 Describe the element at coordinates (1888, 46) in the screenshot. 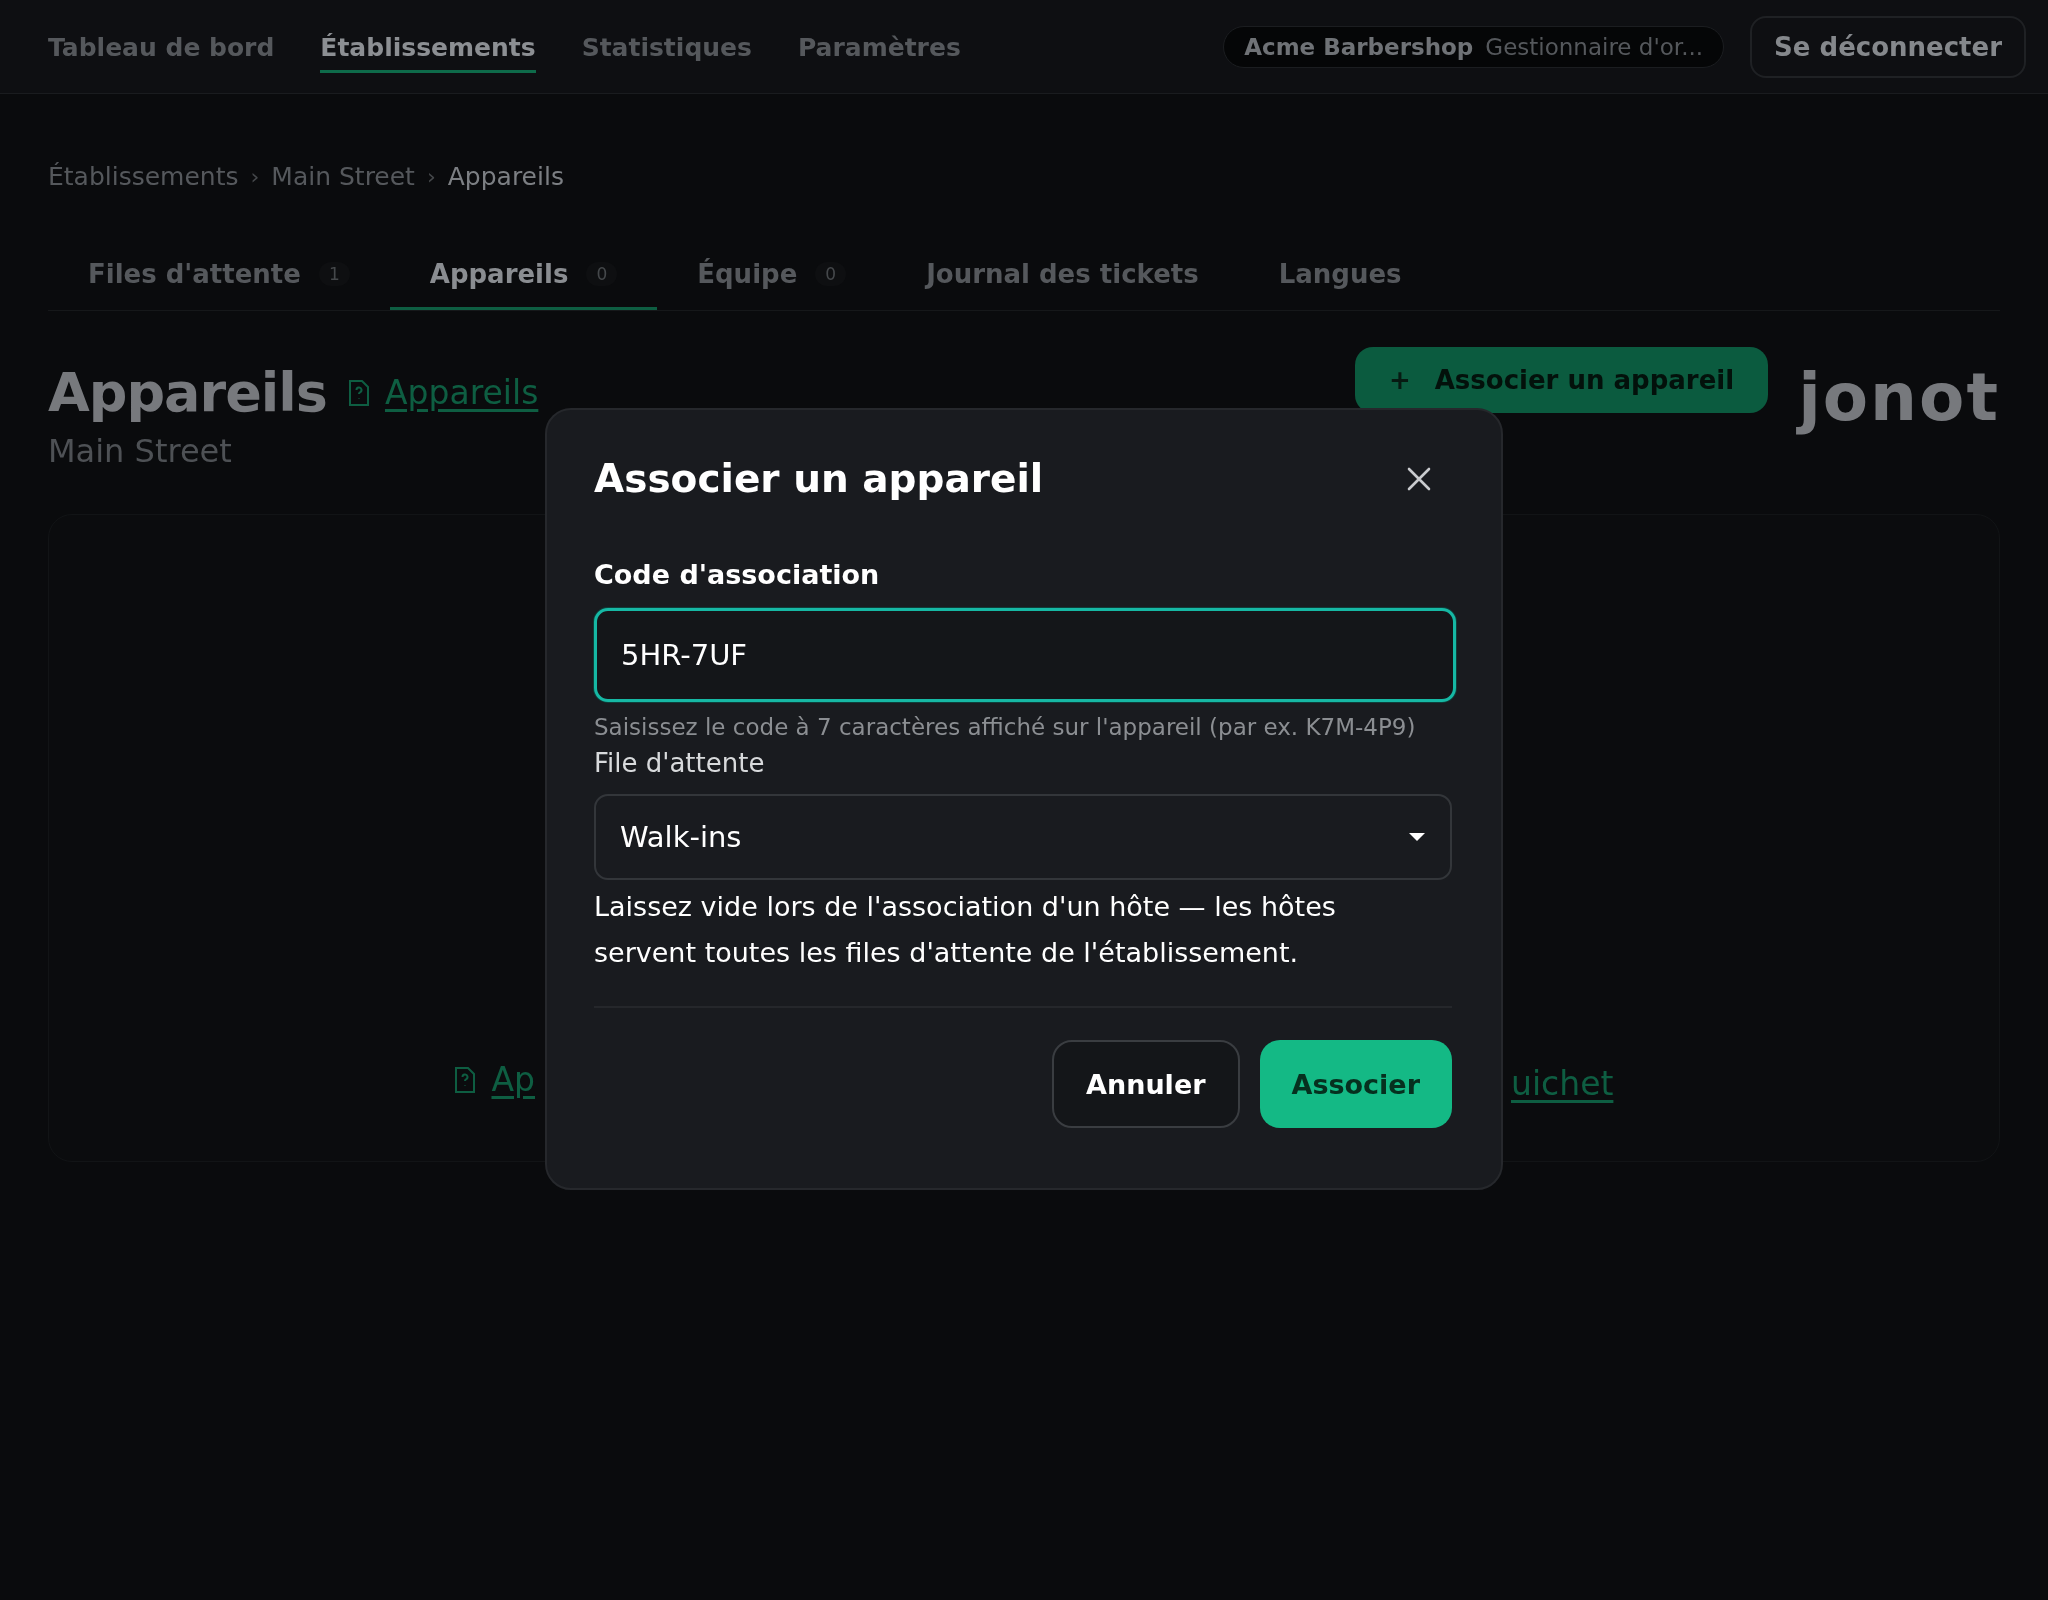

I see `logout-button: Se déconnecter` at that location.